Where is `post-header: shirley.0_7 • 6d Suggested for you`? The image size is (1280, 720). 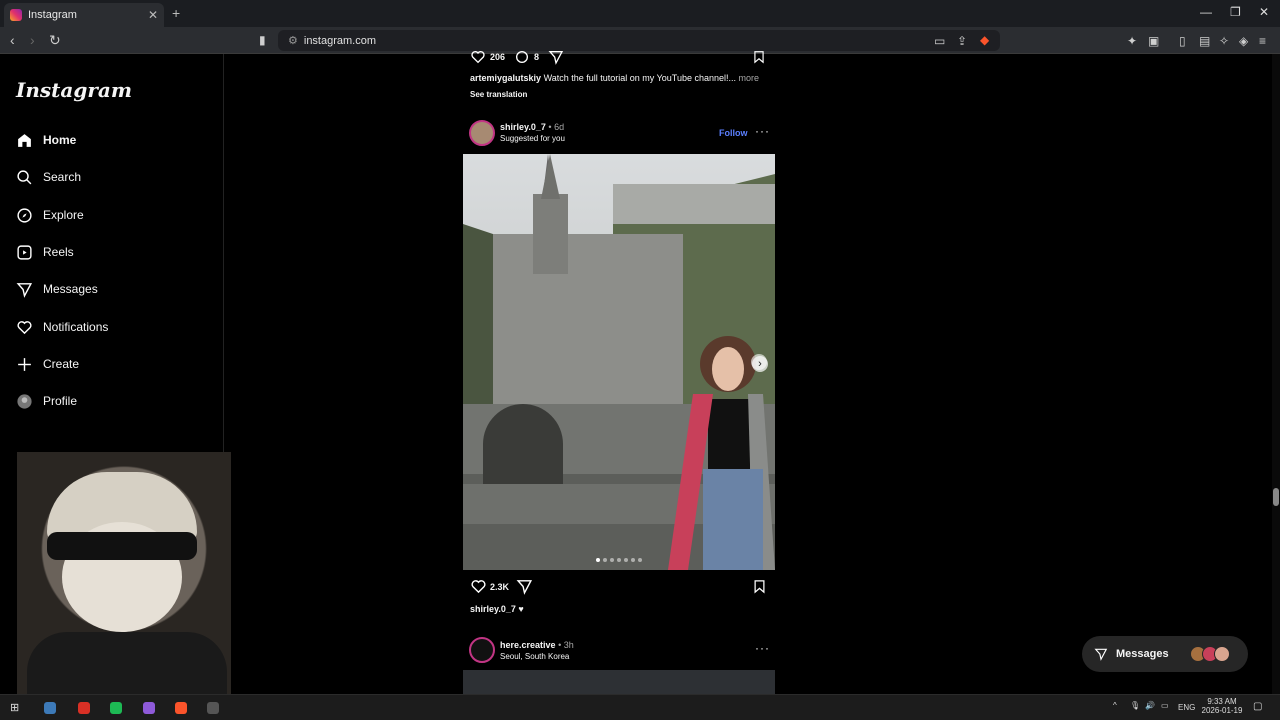 post-header: shirley.0_7 • 6d Suggested for you is located at coordinates (532, 132).